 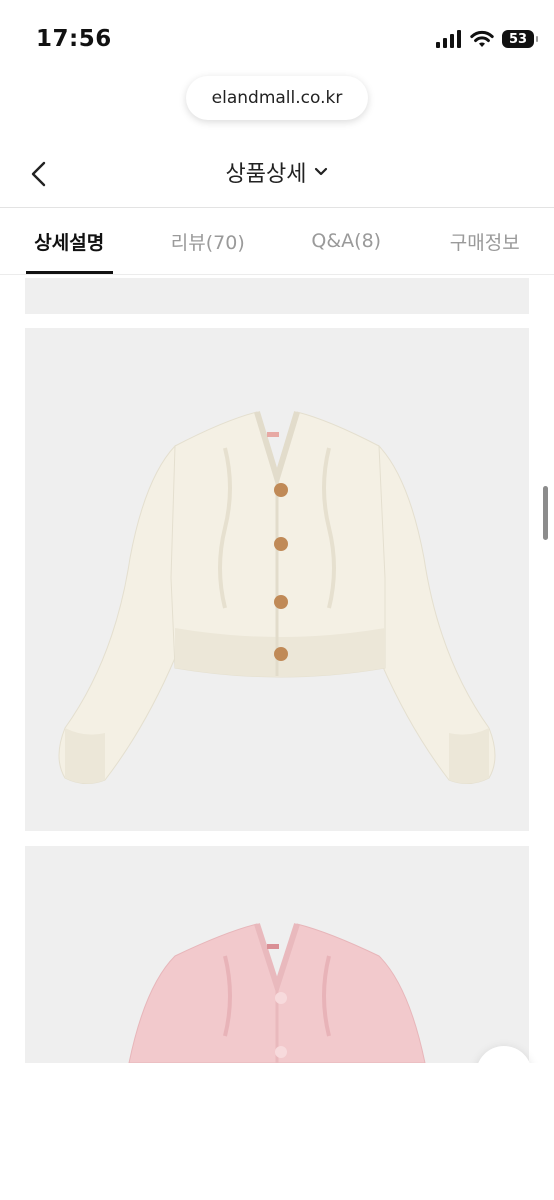 I want to click on tabs-divider, so click(x=277, y=274).